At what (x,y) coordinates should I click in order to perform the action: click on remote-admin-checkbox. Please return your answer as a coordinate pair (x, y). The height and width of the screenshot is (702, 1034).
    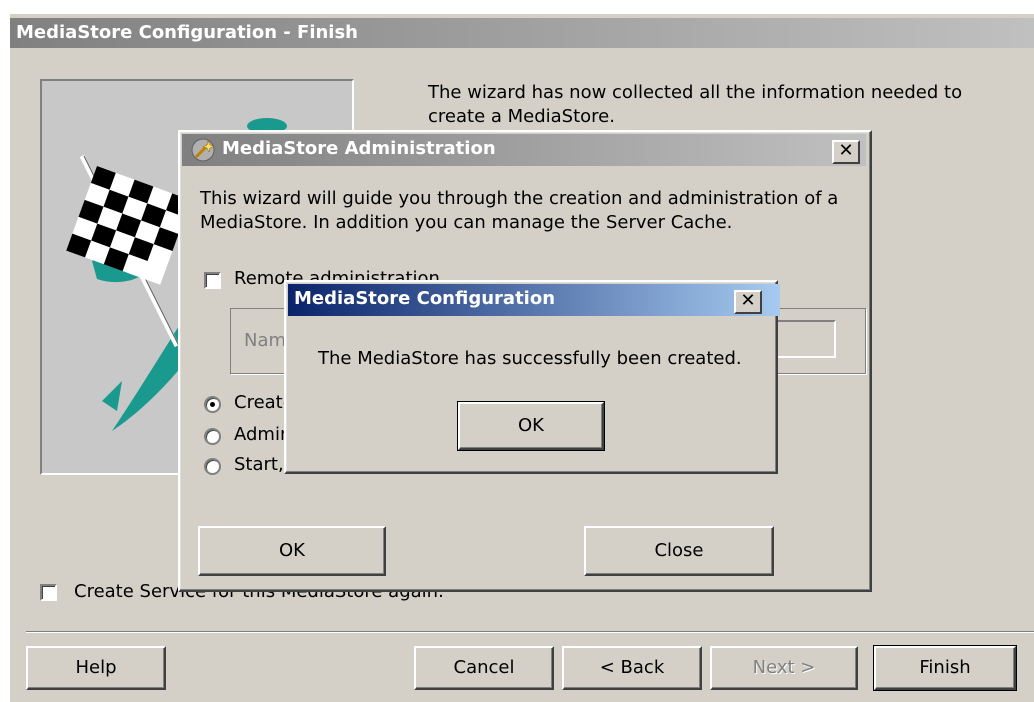
    Looking at the image, I should click on (212, 280).